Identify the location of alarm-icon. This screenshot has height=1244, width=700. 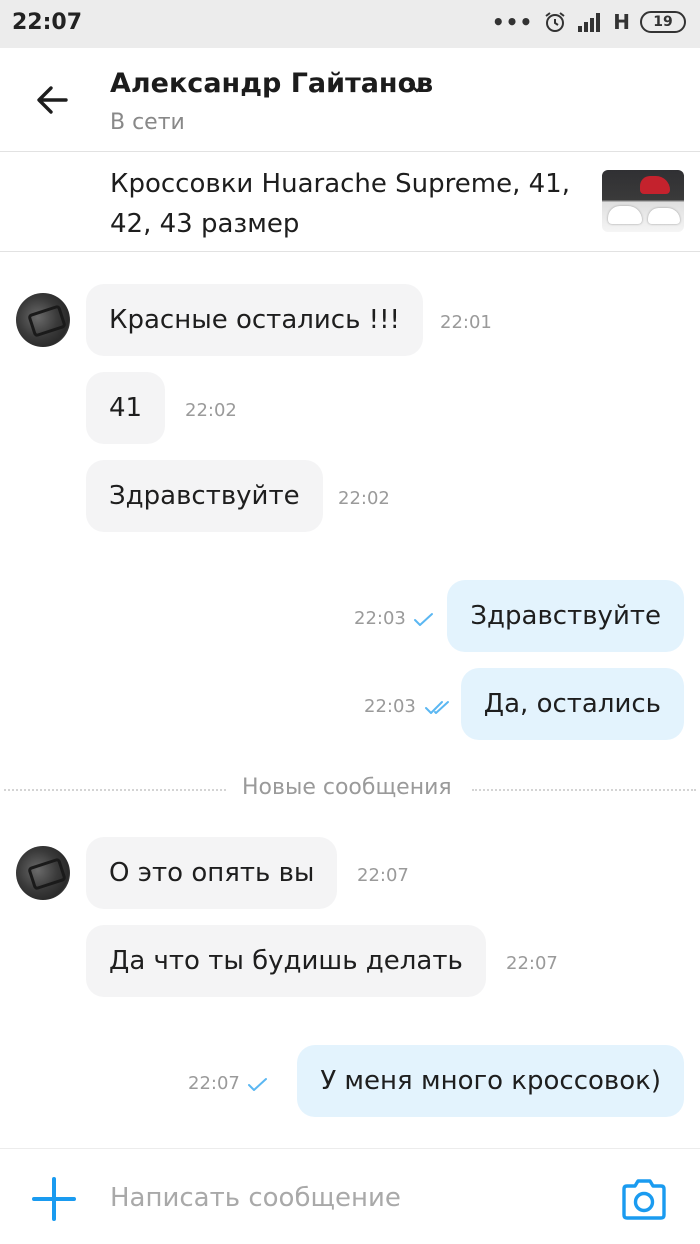
(555, 22).